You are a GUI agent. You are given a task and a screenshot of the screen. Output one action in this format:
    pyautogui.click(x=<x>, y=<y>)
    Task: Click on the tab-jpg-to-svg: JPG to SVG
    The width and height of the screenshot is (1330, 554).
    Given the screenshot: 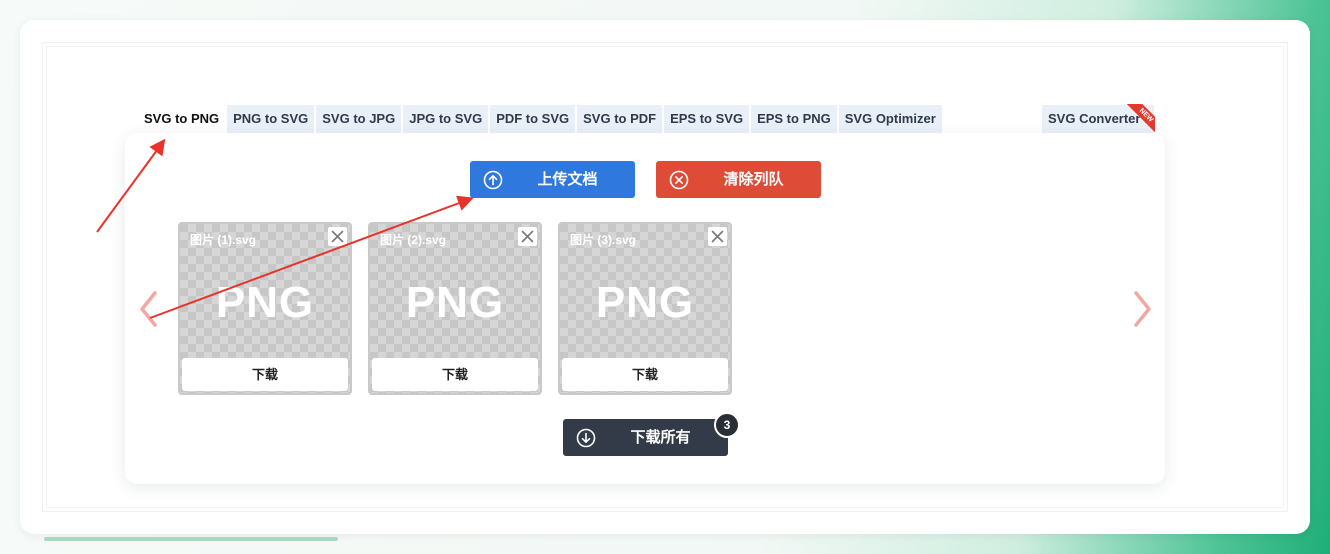 What is the action you would take?
    pyautogui.click(x=446, y=119)
    